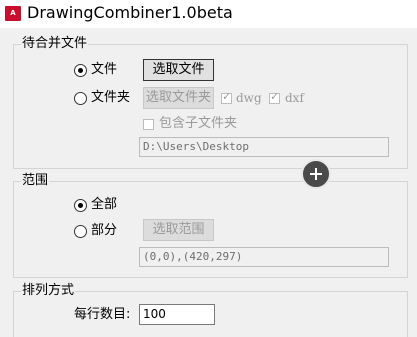 This screenshot has height=337, width=417. What do you see at coordinates (178, 98) in the screenshot?
I see `select-folder-button: 选取文件夹` at bounding box center [178, 98].